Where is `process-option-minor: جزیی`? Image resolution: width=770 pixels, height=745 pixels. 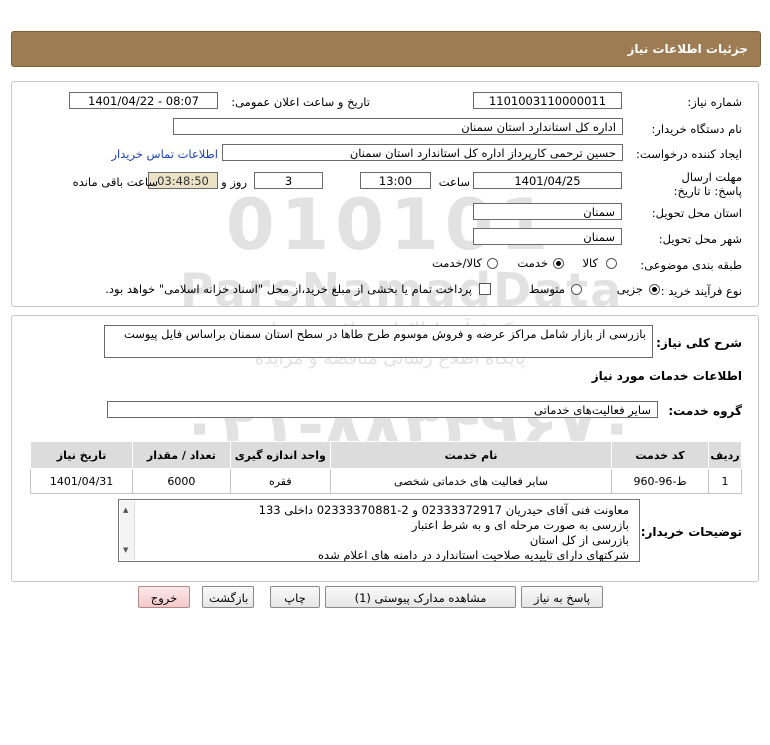
process-option-minor: جزیی is located at coordinates (629, 289).